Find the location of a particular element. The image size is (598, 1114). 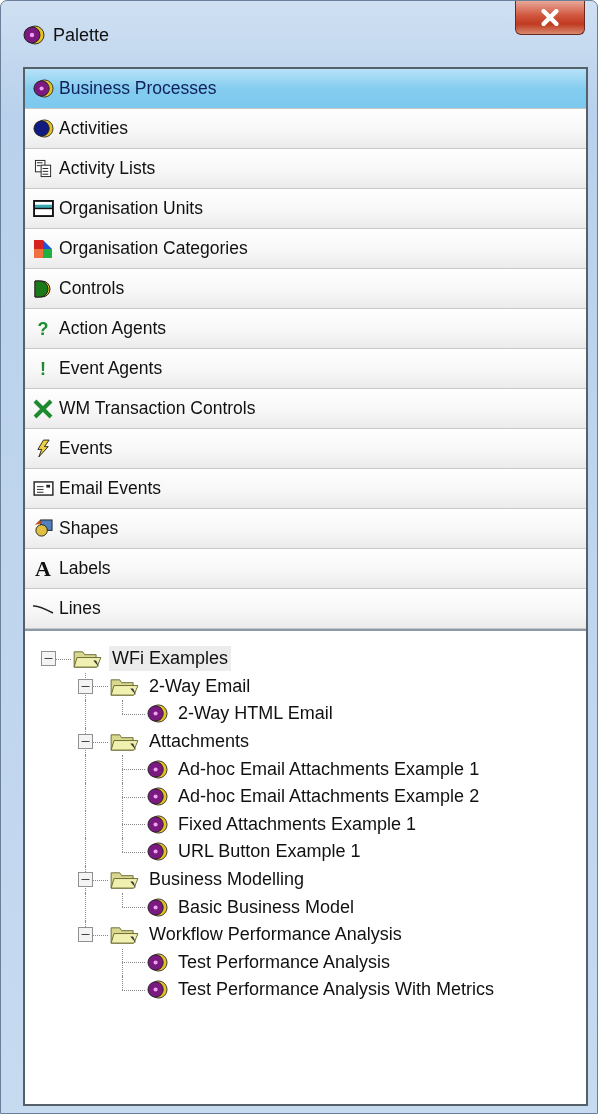

tree-item: Test Performance Analysis With Metrics is located at coordinates (336, 990).